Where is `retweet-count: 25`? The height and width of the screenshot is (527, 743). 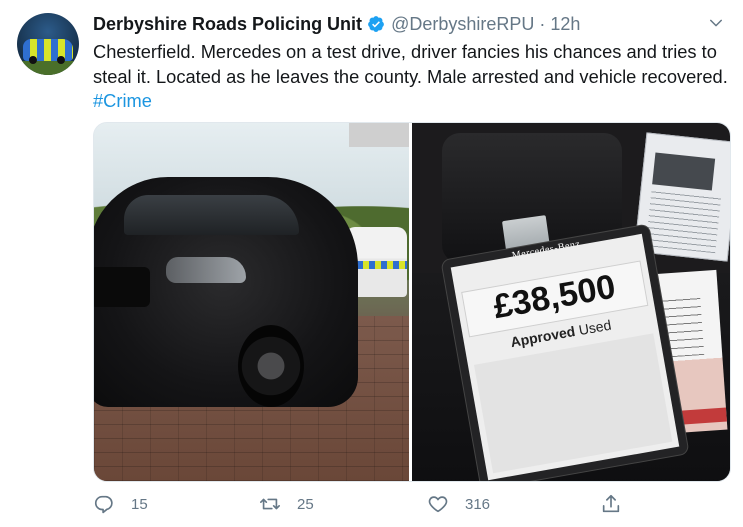
retweet-count: 25 is located at coordinates (305, 504).